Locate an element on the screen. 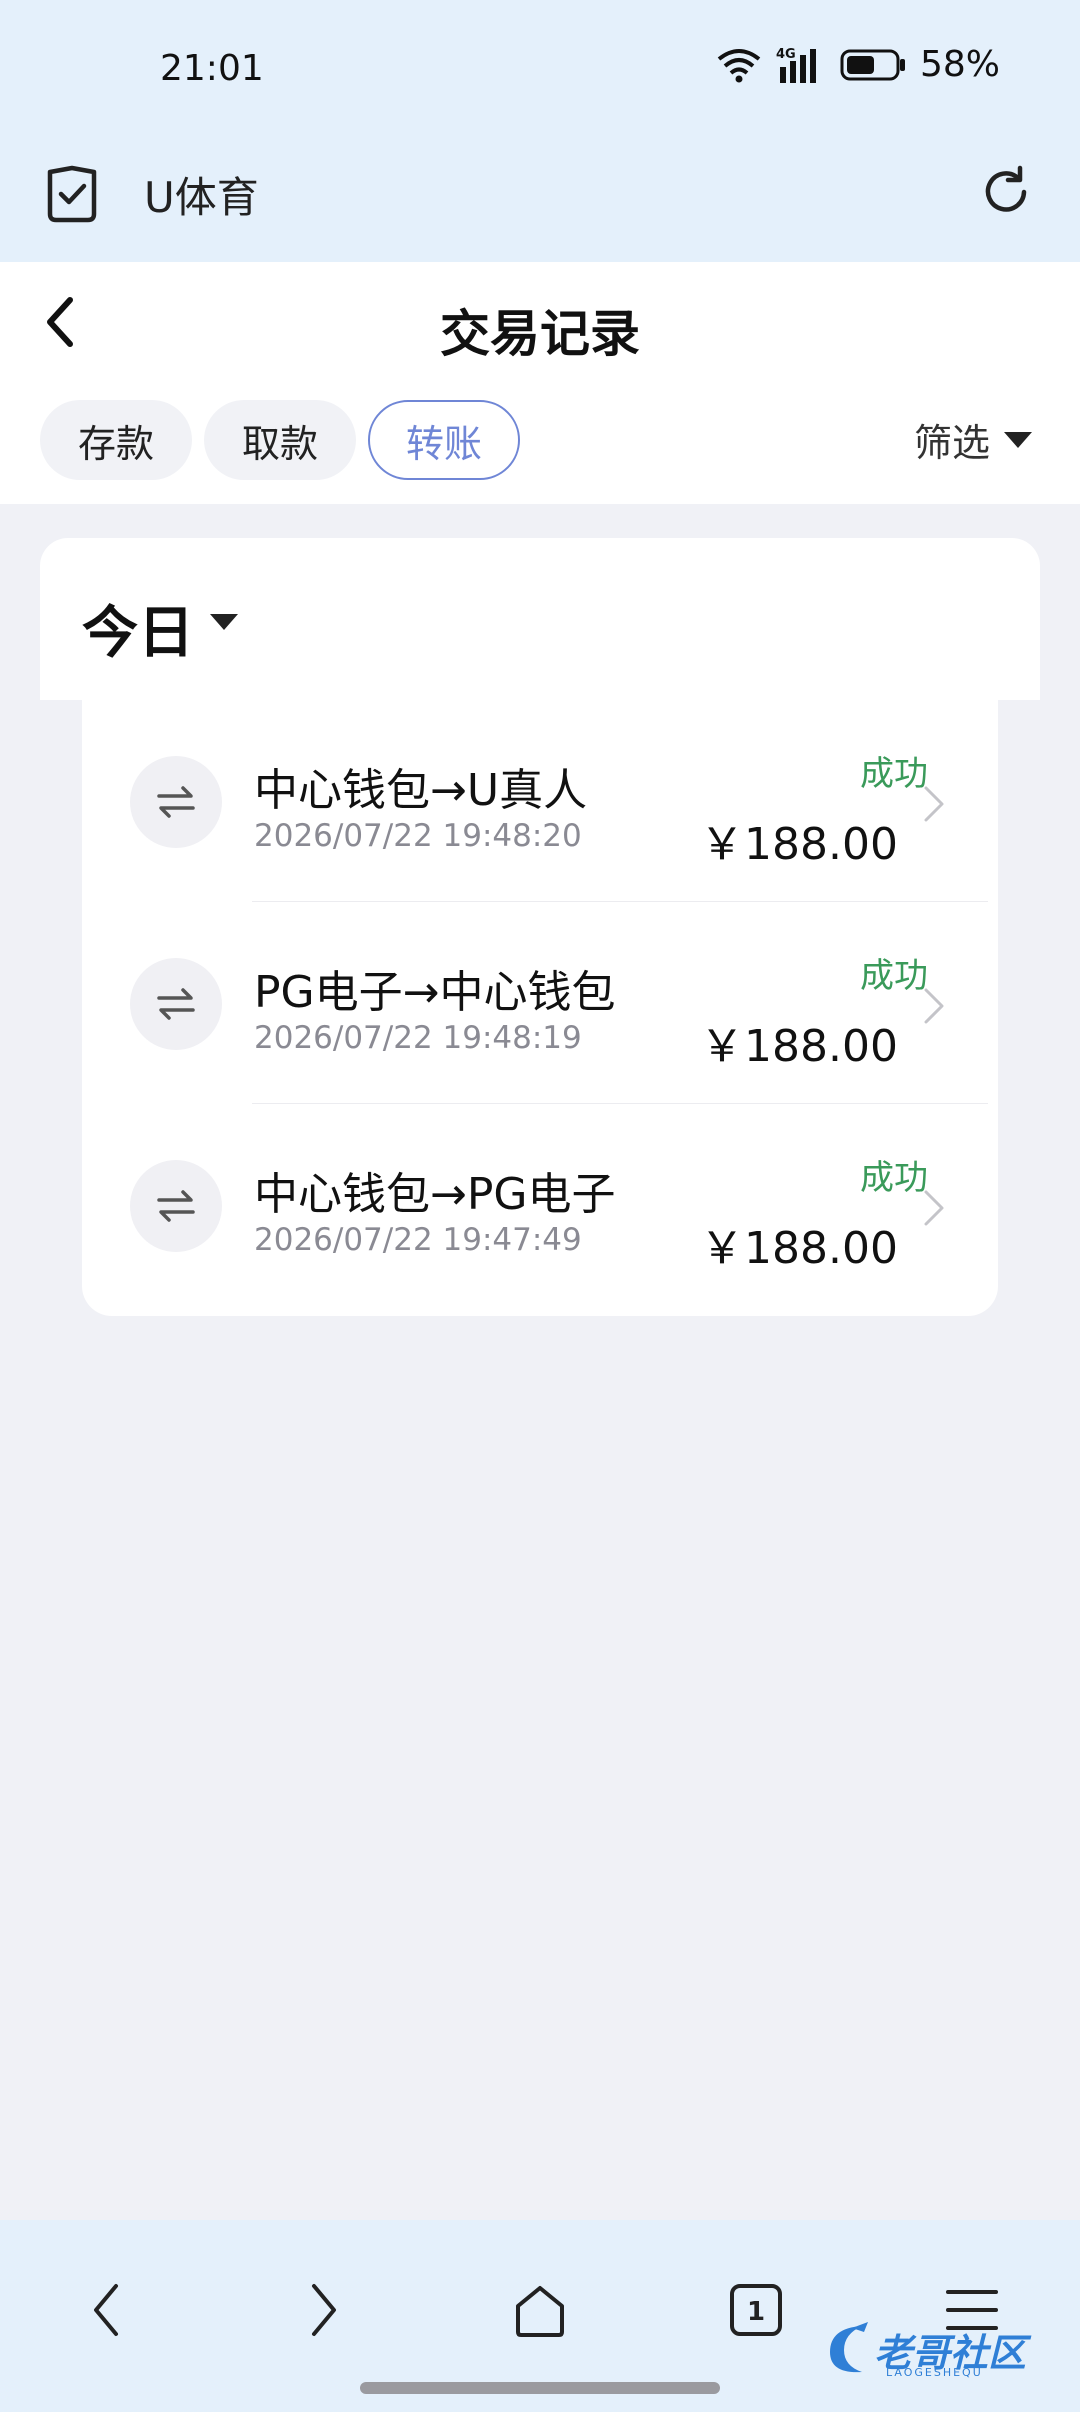  date-range-card: 今日 is located at coordinates (540, 619).